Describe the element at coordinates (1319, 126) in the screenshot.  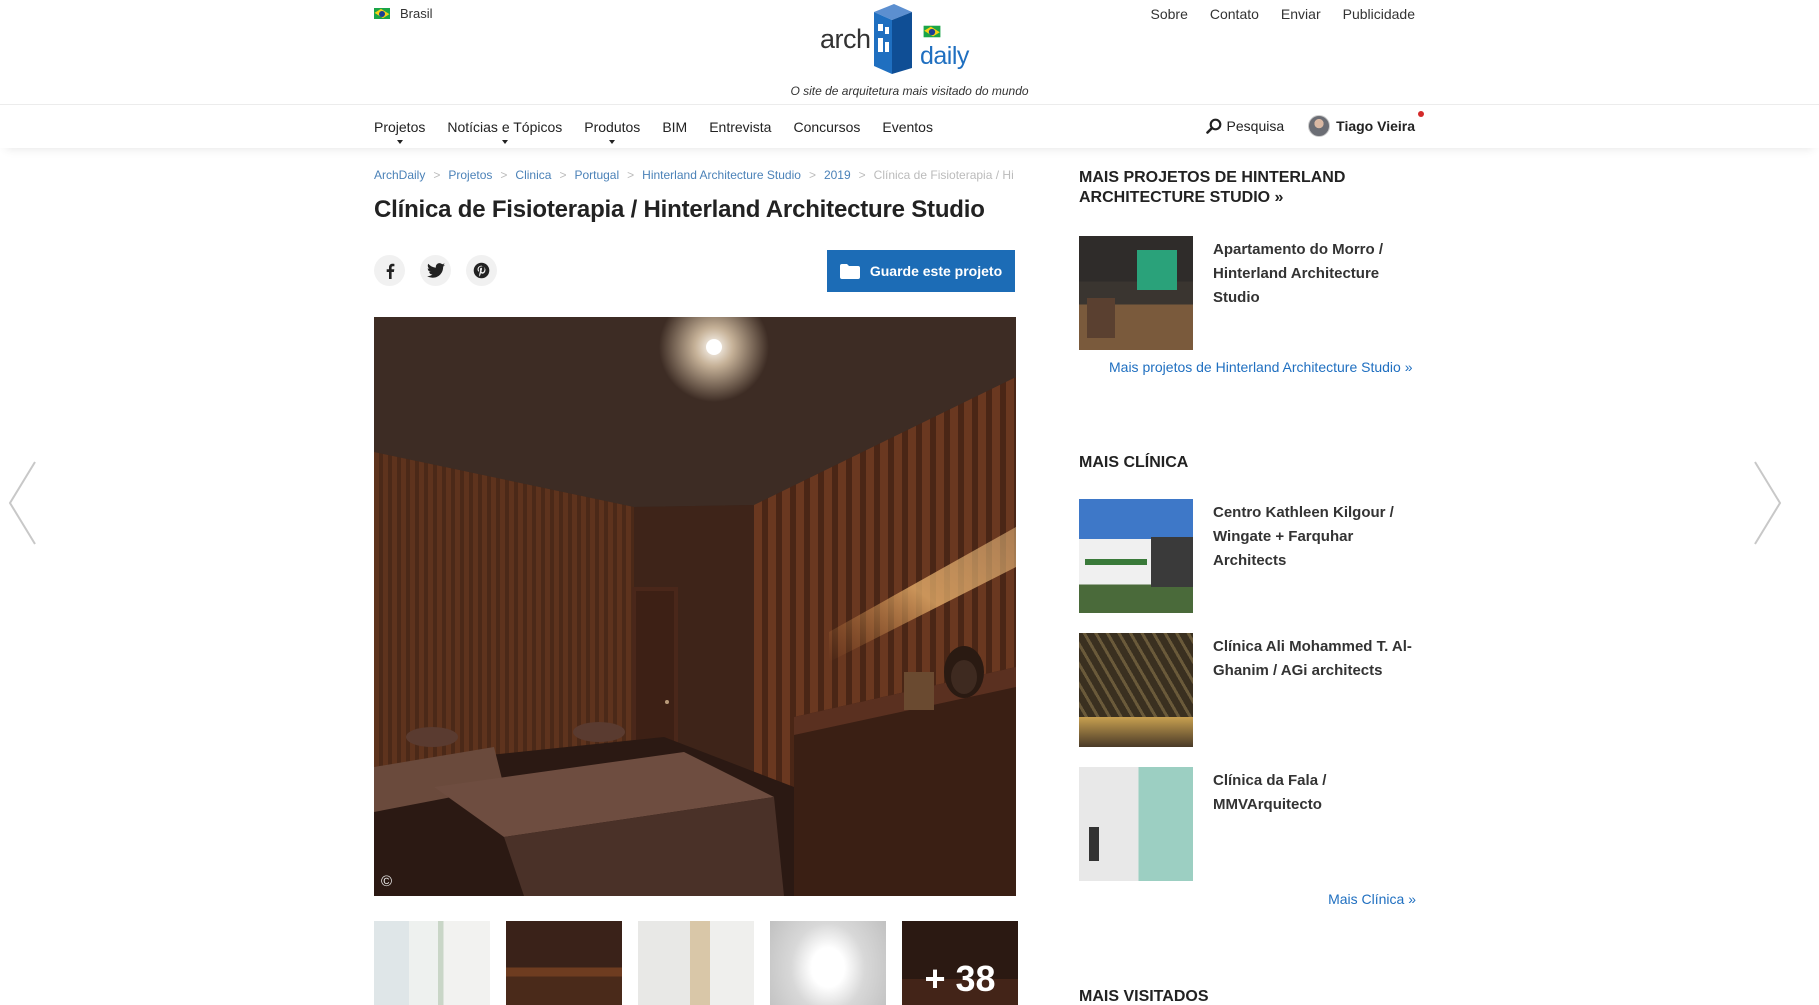
I see `avatar` at that location.